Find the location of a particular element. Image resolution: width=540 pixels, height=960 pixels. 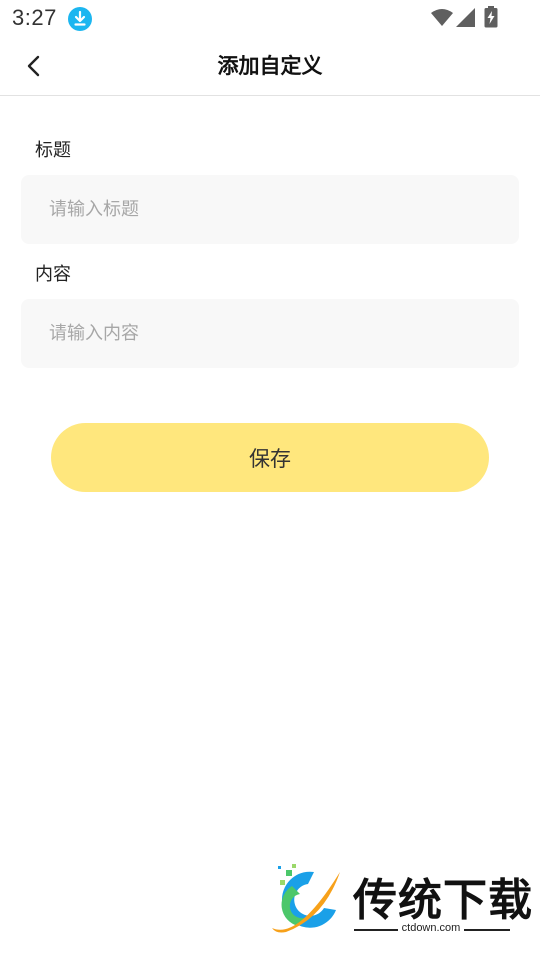

status-bar: 3:27 is located at coordinates (270, 19).